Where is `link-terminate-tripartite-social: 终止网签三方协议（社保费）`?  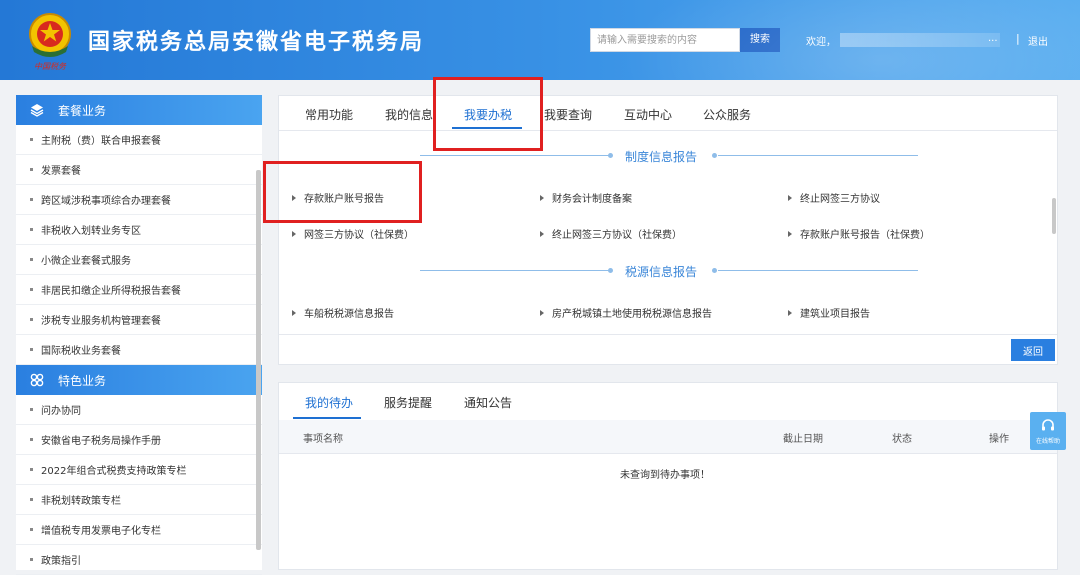 link-terminate-tripartite-social: 终止网签三方协议（社保费） is located at coordinates (611, 233).